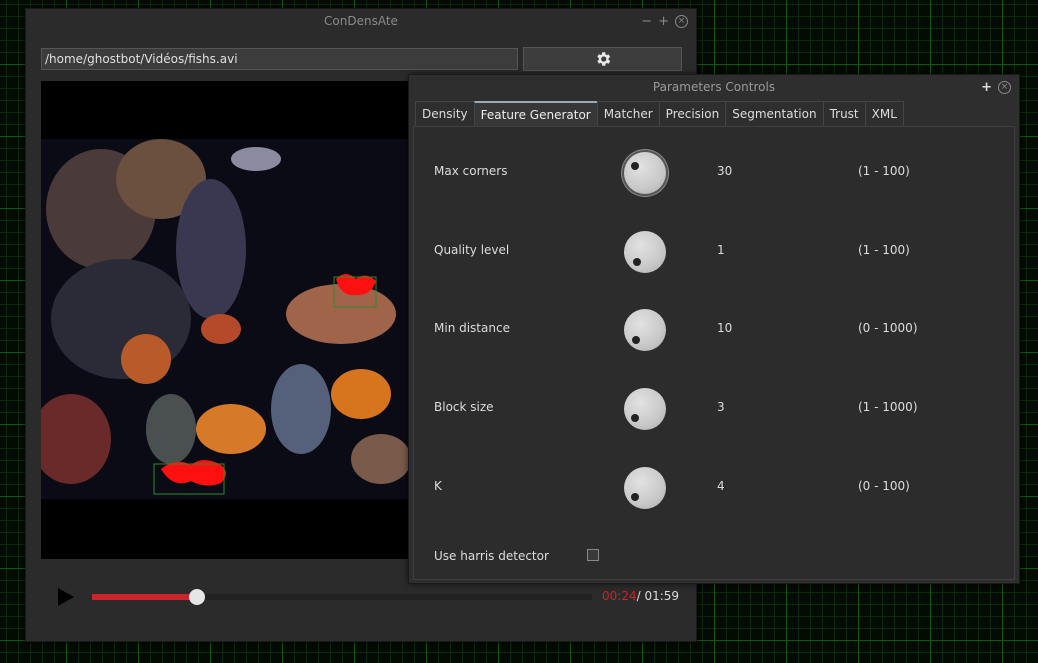 This screenshot has width=1038, height=663. Describe the element at coordinates (66, 597) in the screenshot. I see `play-icon` at that location.